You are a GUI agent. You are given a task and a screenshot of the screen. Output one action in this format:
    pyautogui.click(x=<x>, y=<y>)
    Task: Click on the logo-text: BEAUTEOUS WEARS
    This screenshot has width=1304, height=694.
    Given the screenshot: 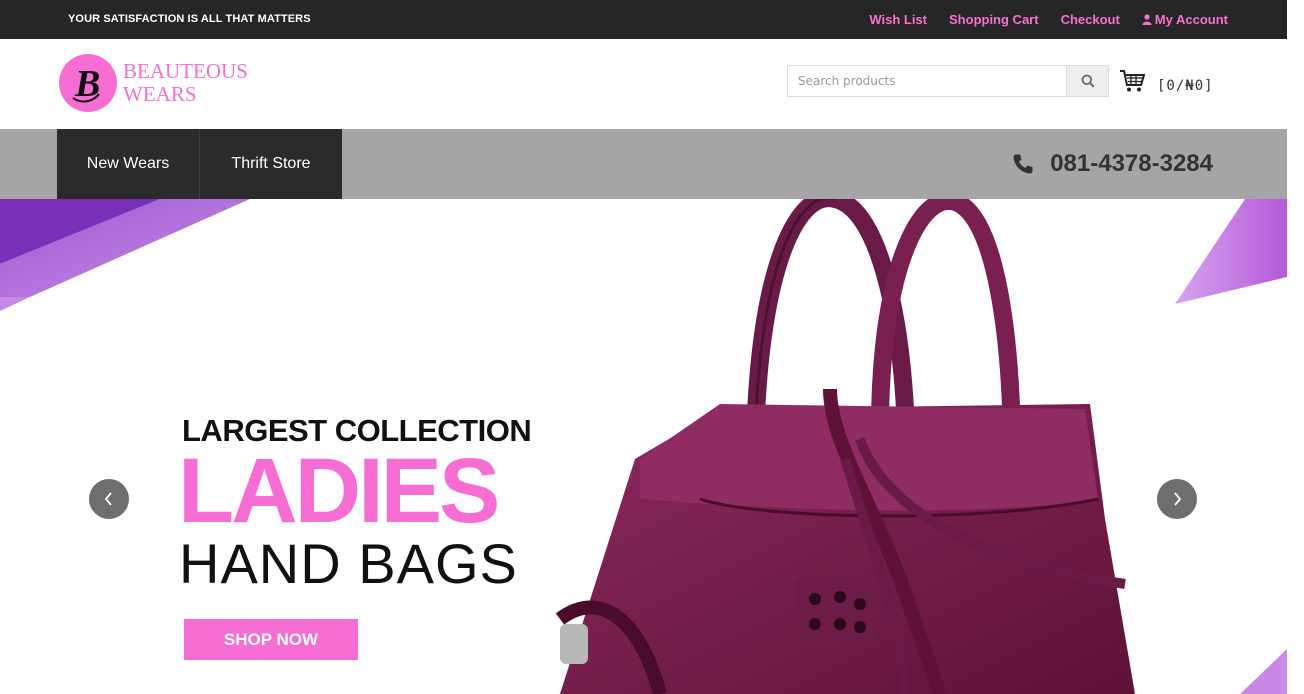 What is the action you would take?
    pyautogui.click(x=185, y=83)
    